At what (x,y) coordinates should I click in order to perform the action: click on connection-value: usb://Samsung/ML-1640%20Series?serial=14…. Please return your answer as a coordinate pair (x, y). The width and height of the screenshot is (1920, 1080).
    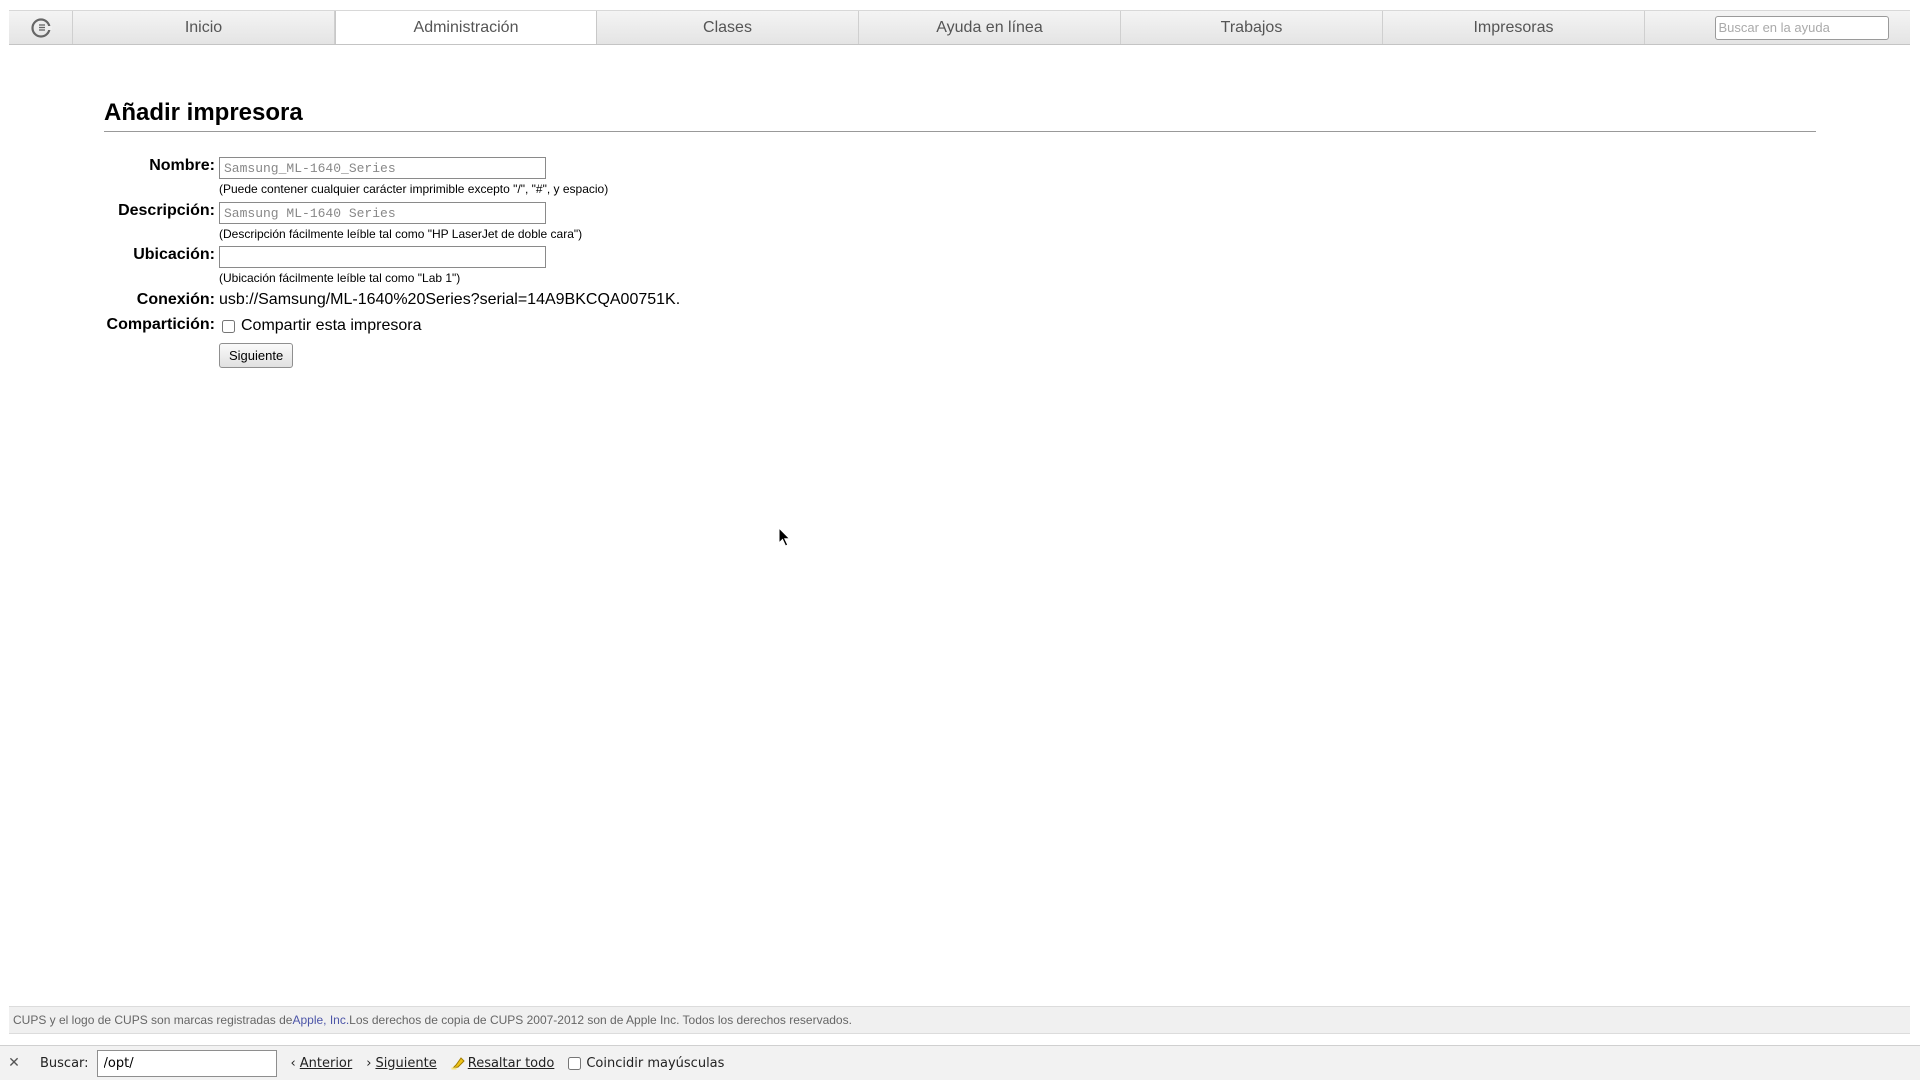
    Looking at the image, I should click on (450, 299).